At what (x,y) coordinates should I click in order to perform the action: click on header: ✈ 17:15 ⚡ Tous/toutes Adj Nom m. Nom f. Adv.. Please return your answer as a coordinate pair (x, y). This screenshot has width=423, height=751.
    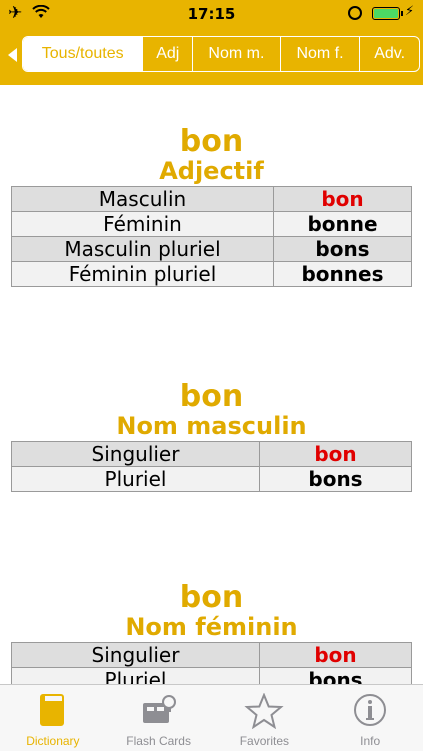
    Looking at the image, I should click on (211, 42).